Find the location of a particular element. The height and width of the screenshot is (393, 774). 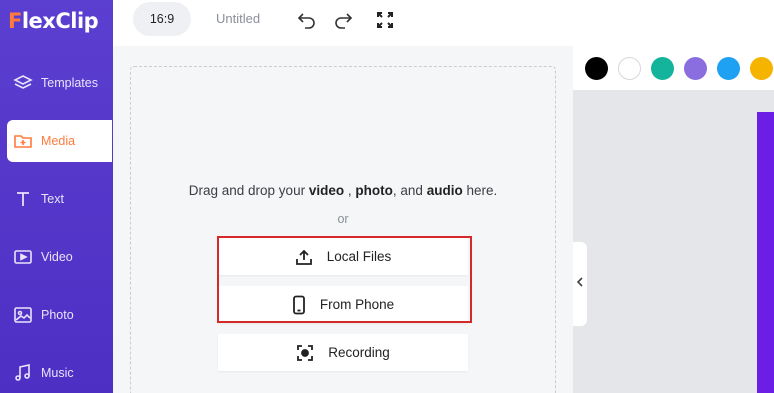

sidebar-item-media: Media is located at coordinates (59, 141).